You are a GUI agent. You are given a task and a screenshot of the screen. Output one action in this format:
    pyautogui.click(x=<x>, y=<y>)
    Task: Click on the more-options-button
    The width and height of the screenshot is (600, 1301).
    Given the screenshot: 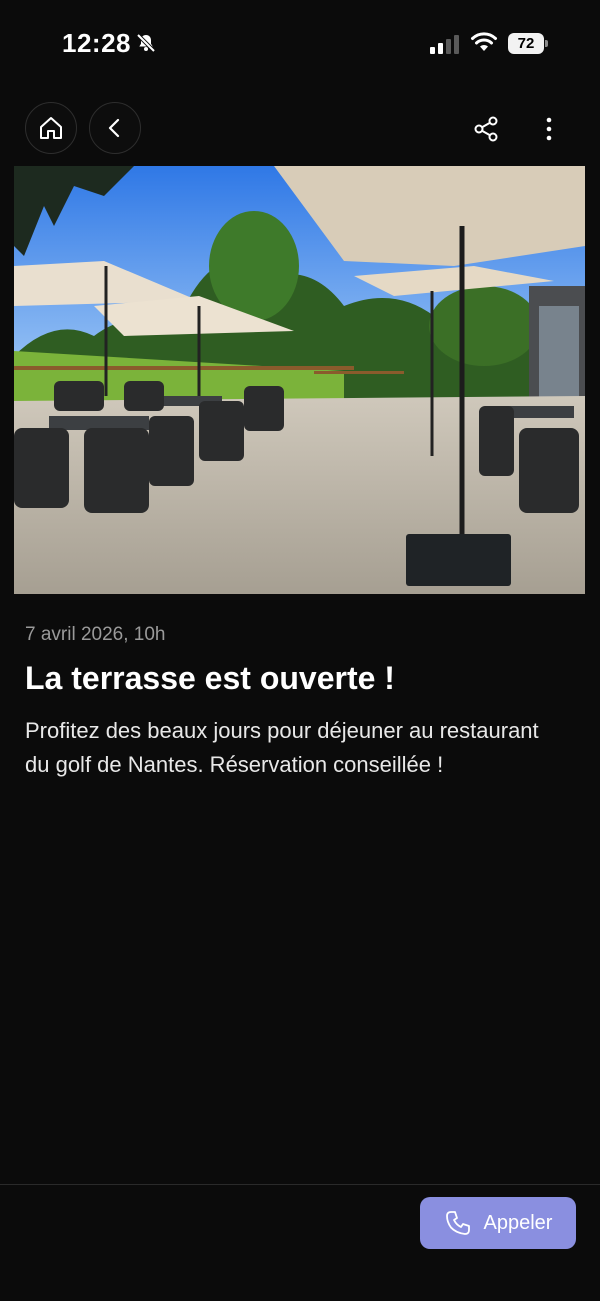 What is the action you would take?
    pyautogui.click(x=549, y=129)
    